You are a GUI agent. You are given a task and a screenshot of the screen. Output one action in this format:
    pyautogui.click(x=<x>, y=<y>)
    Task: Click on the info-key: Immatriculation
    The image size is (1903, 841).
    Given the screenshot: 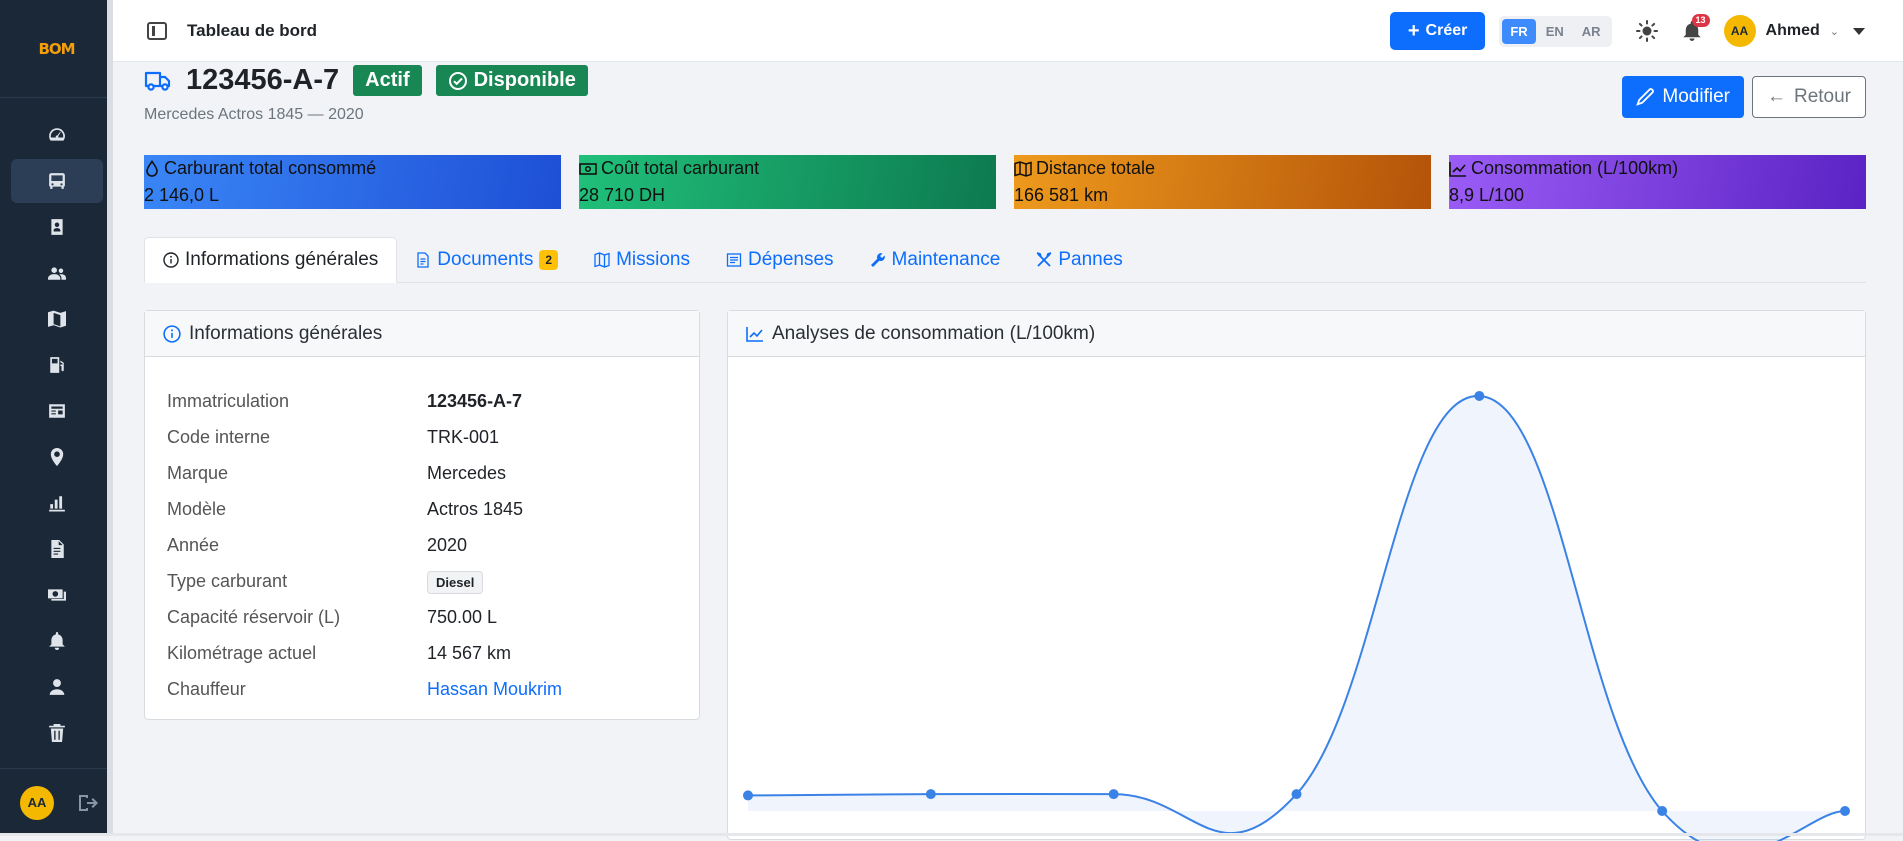 What is the action you would take?
    pyautogui.click(x=297, y=401)
    